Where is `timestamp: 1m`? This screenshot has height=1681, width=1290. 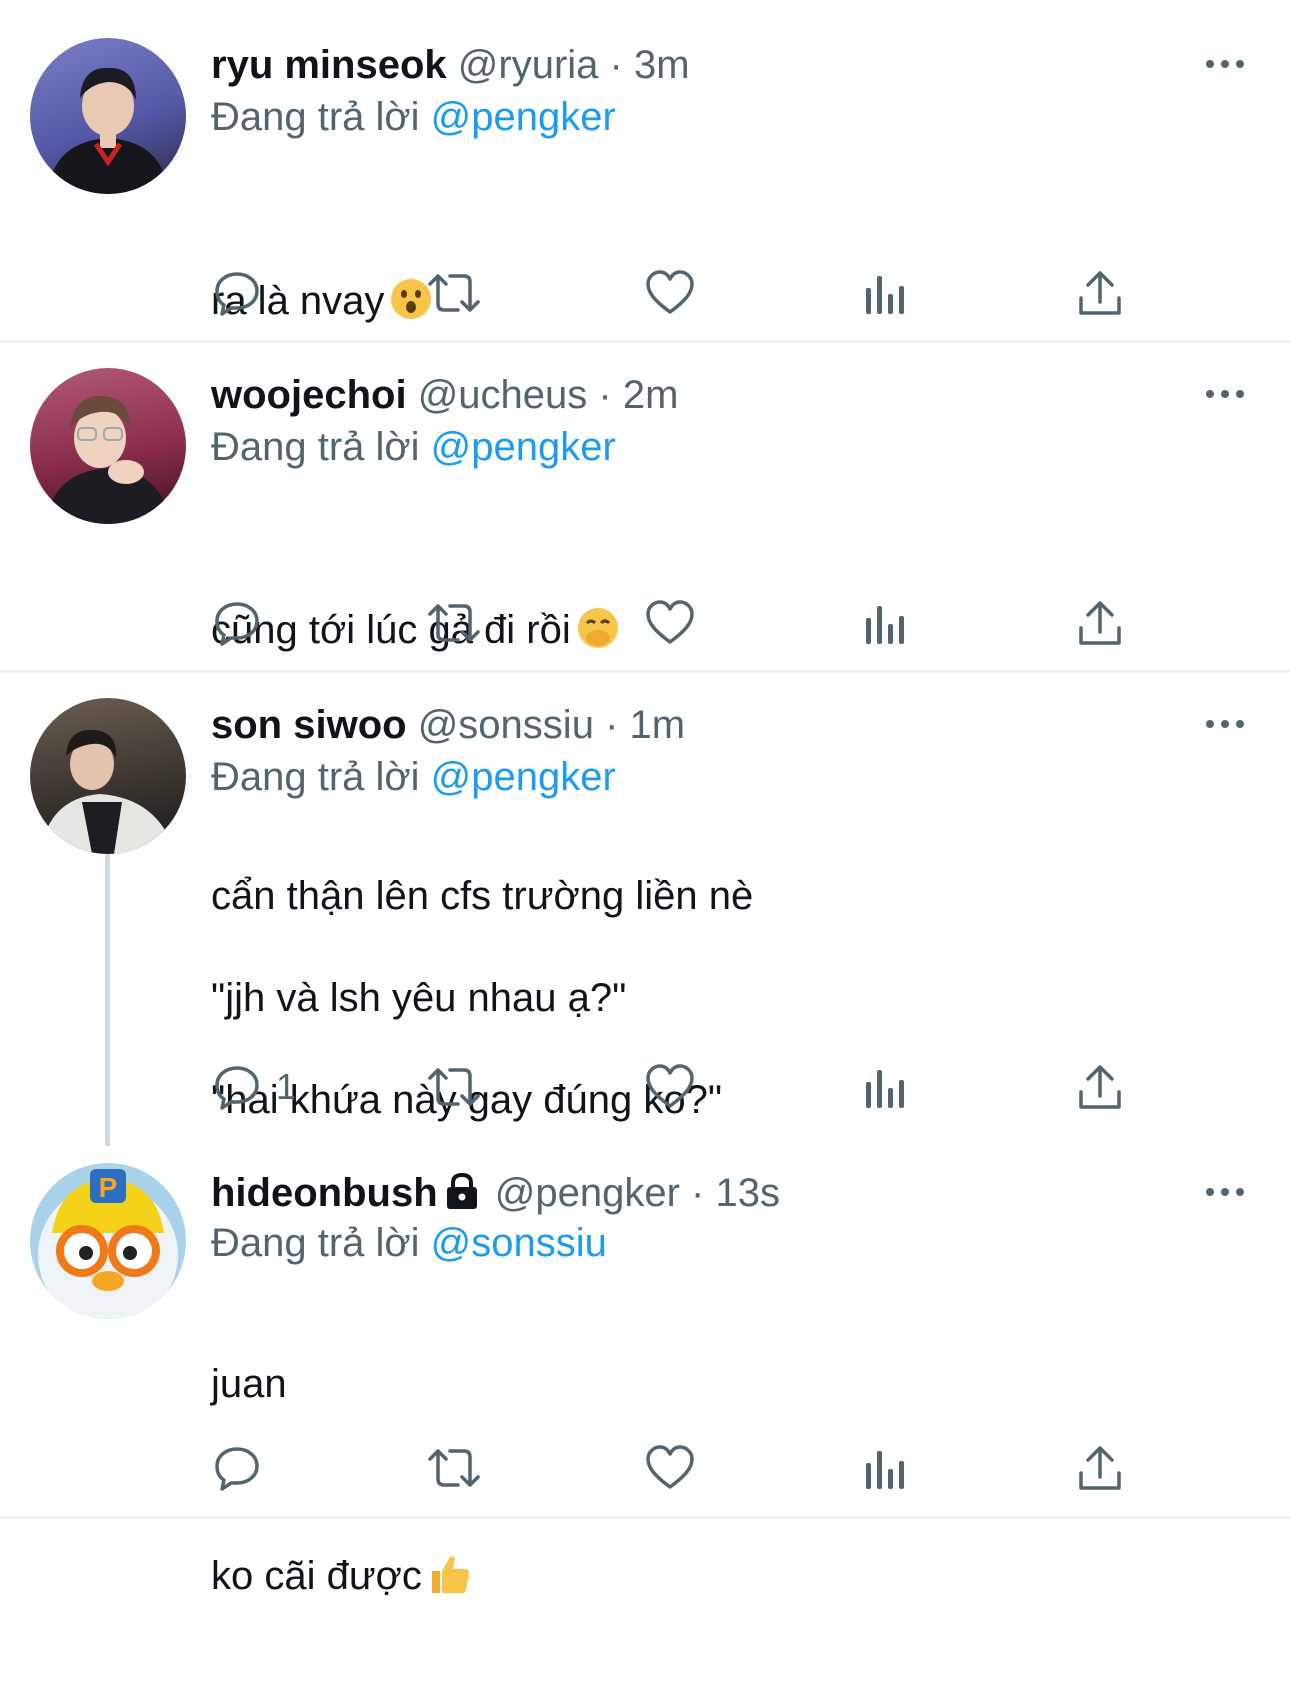
timestamp: 1m is located at coordinates (658, 725).